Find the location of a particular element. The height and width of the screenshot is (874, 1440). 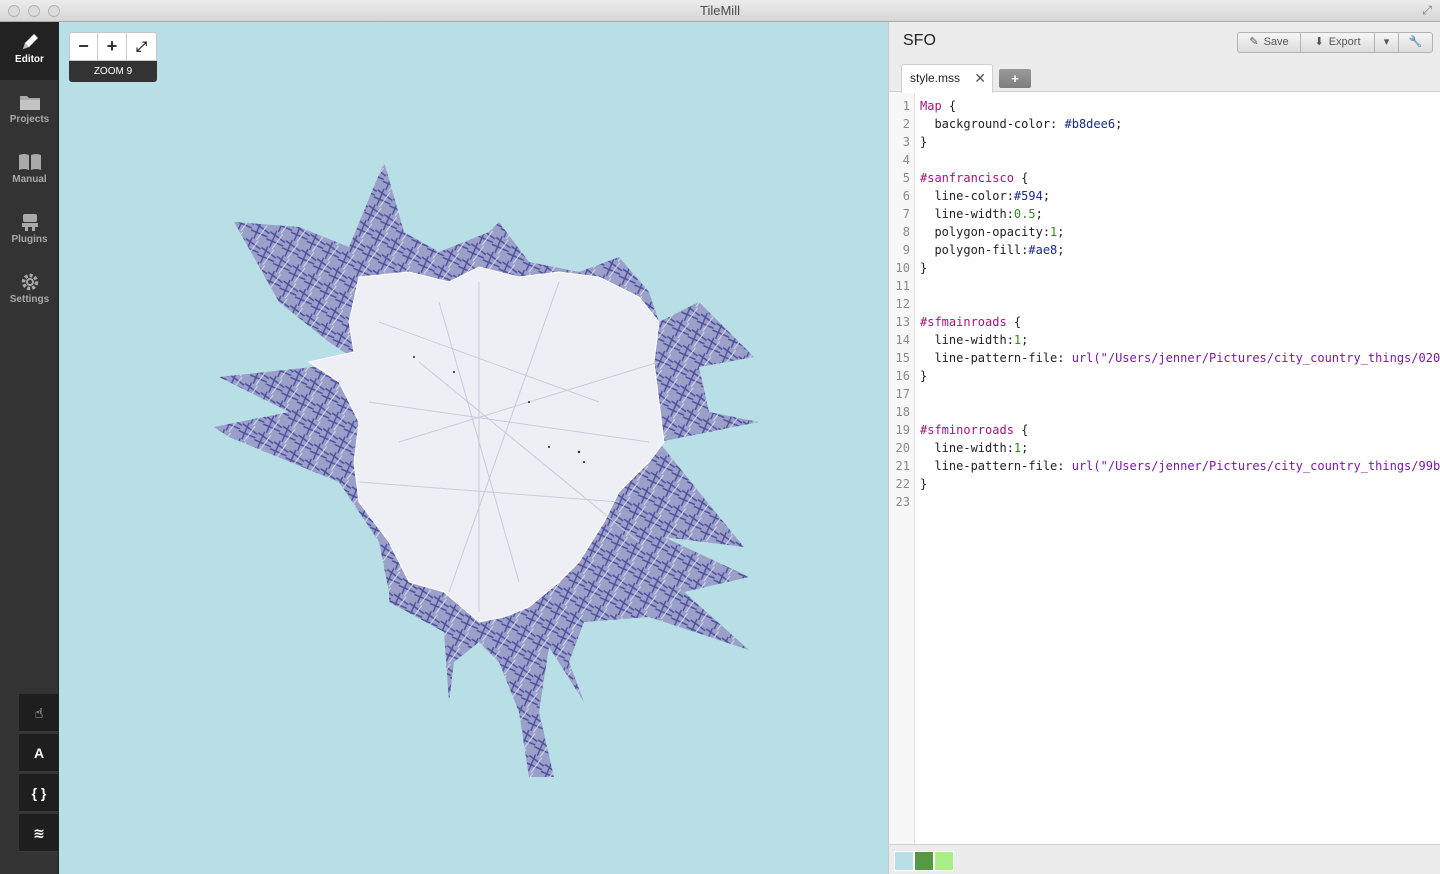

line-number: 11 is located at coordinates (902, 286).